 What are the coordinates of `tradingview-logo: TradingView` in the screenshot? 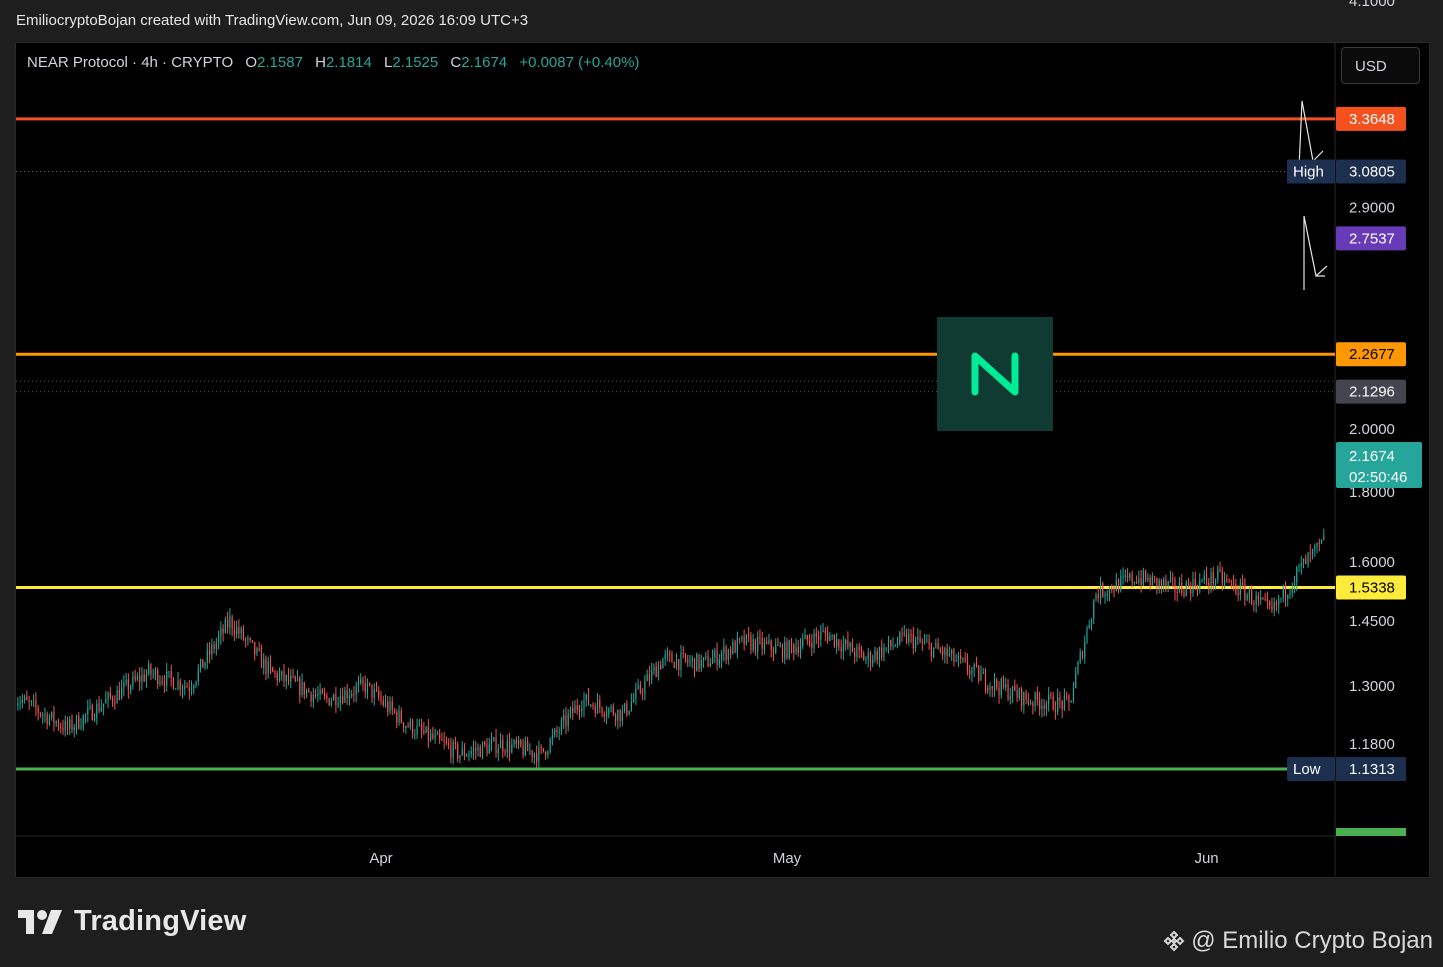 It's located at (132, 921).